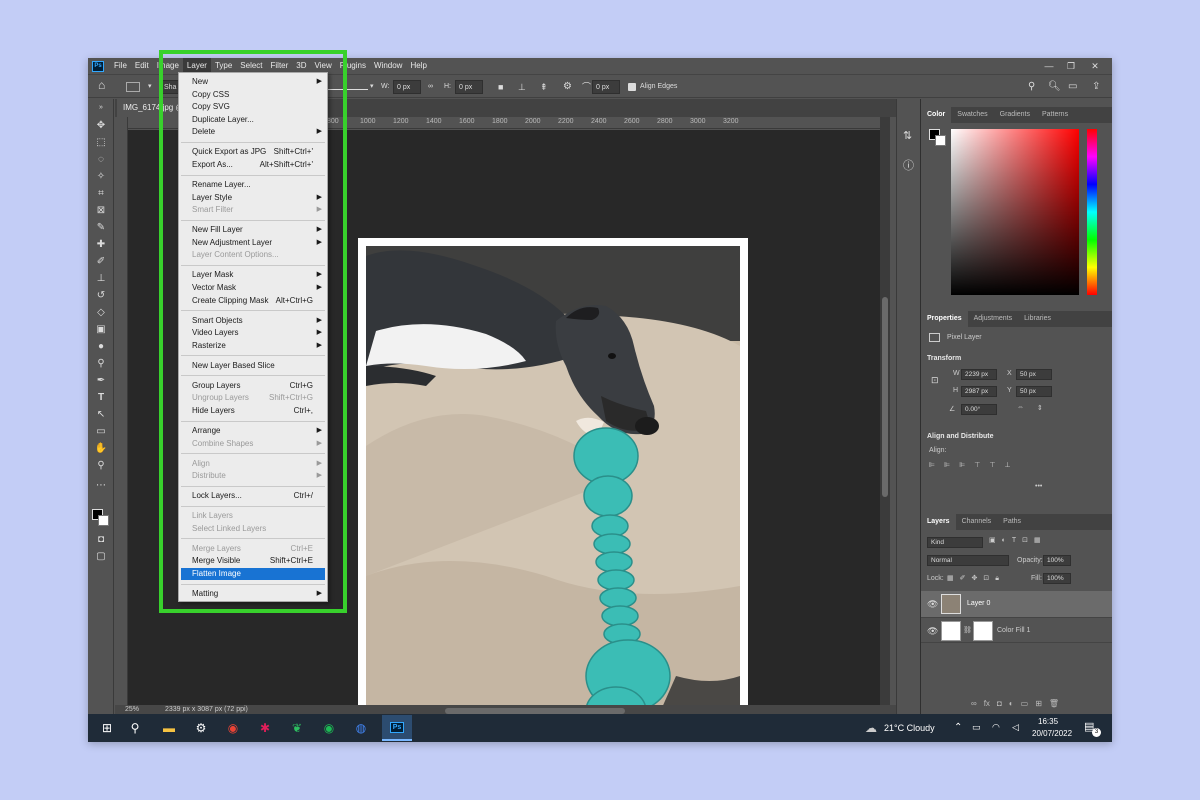 This screenshot has width=1200, height=800. I want to click on height-input: 2987 px, so click(979, 391).